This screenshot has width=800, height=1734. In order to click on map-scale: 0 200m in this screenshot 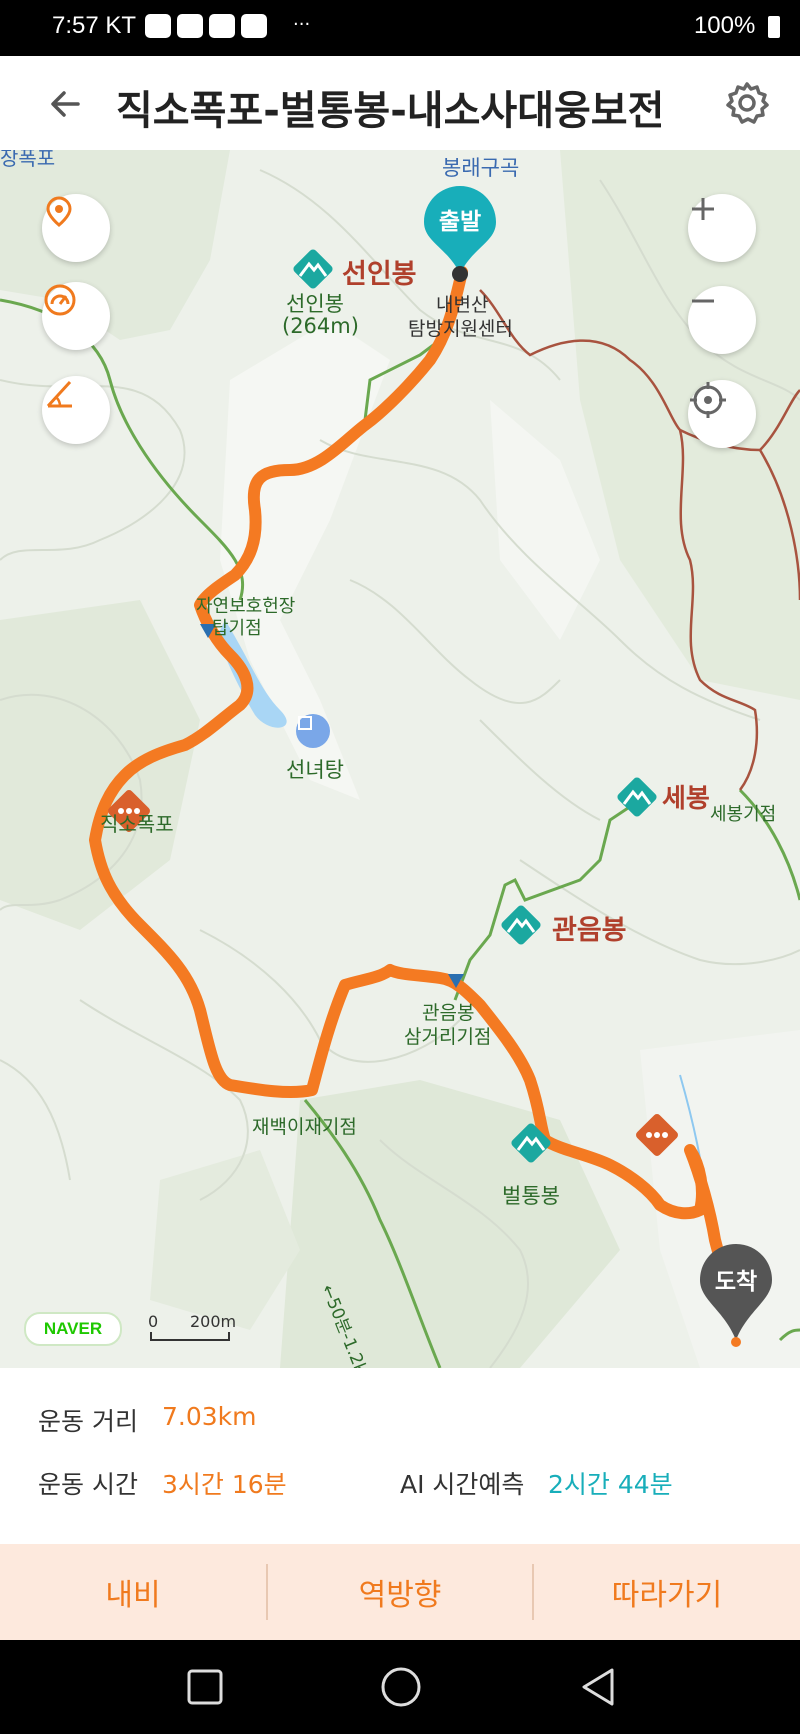, I will do `click(193, 1327)`.